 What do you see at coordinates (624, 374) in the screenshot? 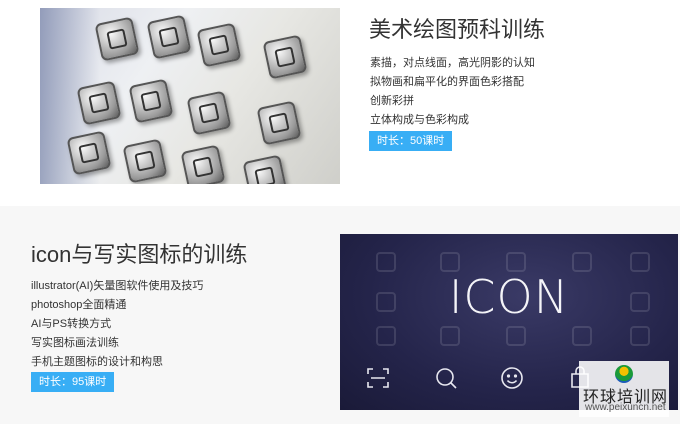
I see `globe-logo-icon` at bounding box center [624, 374].